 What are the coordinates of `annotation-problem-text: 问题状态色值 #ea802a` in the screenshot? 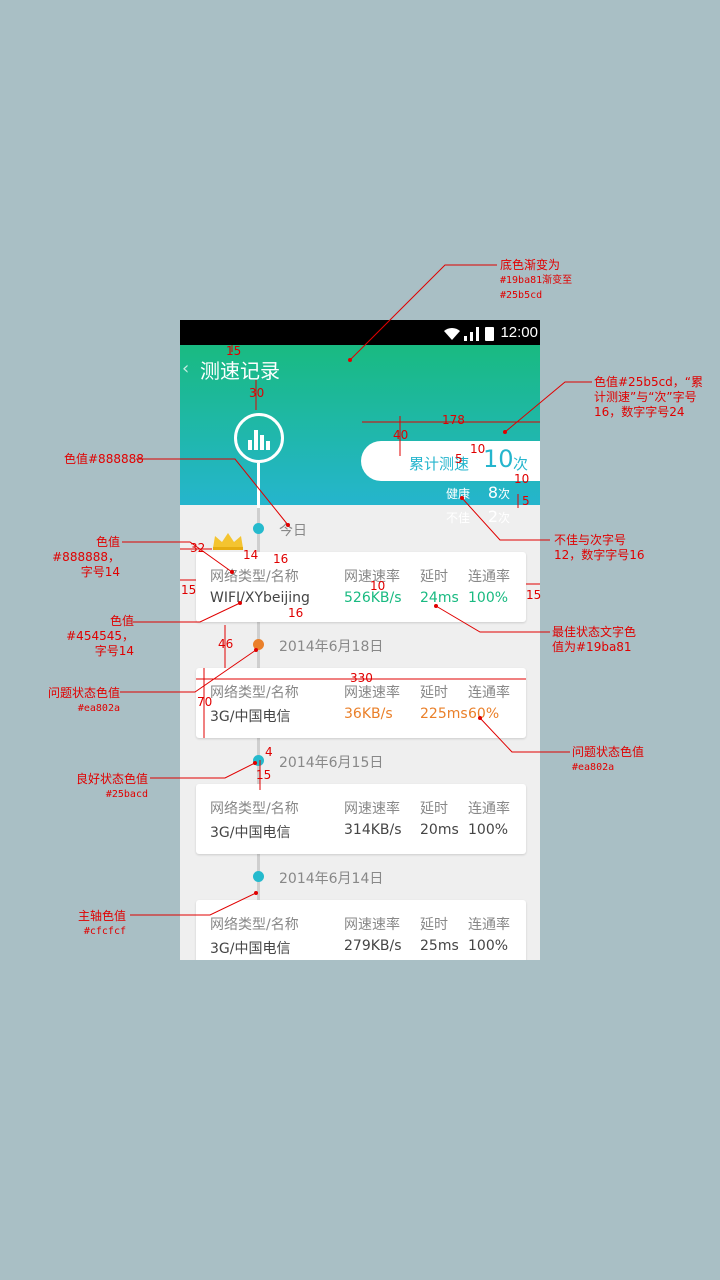 It's located at (608, 759).